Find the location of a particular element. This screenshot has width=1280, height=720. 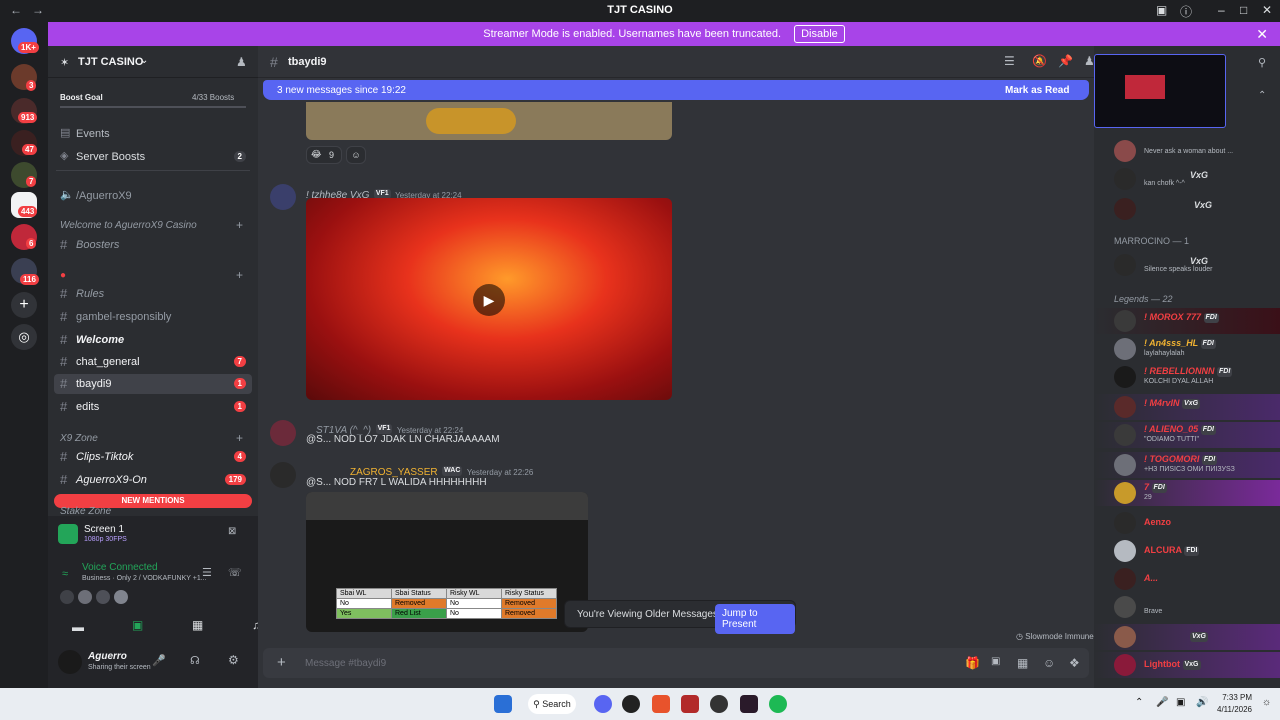

microphone-tray-icon: 🎤 is located at coordinates (1162, 702).